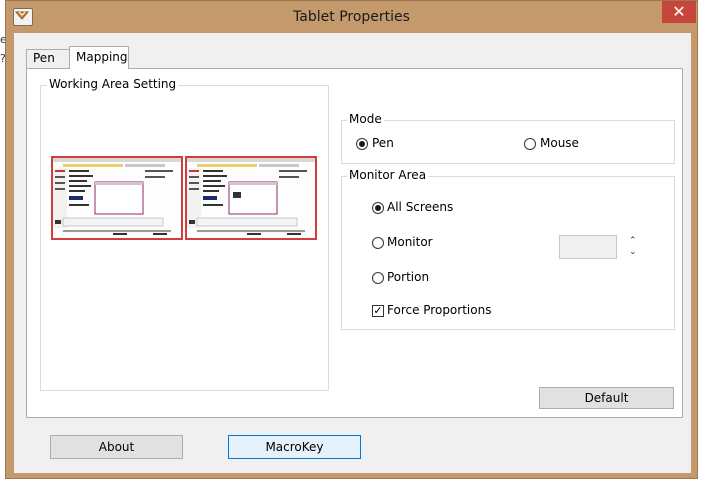 The image size is (703, 485). What do you see at coordinates (633, 252) in the screenshot?
I see `spin-down-icon: ⌄` at bounding box center [633, 252].